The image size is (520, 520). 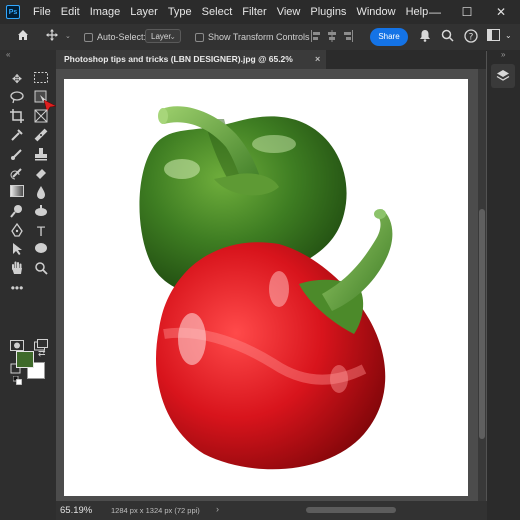 What do you see at coordinates (41, 250) in the screenshot?
I see `shape-icon` at bounding box center [41, 250].